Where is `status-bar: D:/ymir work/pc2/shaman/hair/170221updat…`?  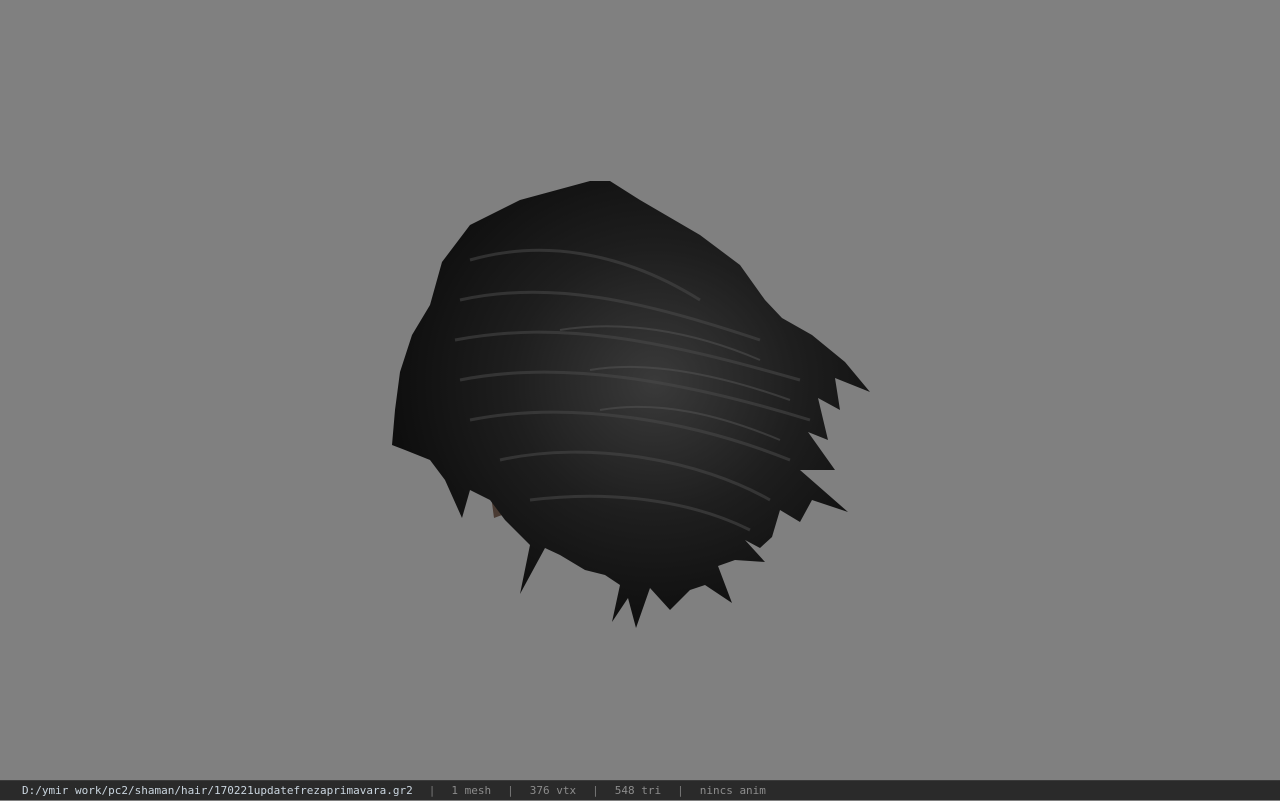 status-bar: D:/ymir work/pc2/shaman/hair/170221updat… is located at coordinates (640, 790).